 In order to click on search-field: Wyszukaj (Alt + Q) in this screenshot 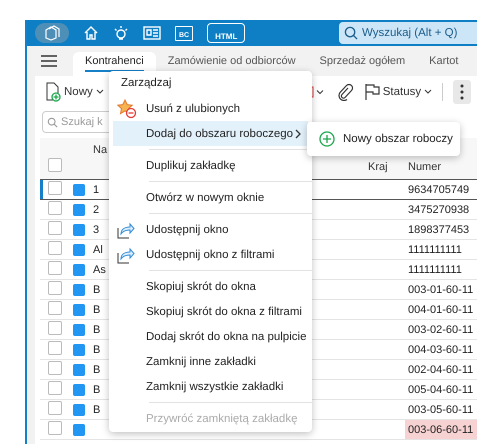, I will do `click(408, 33)`.